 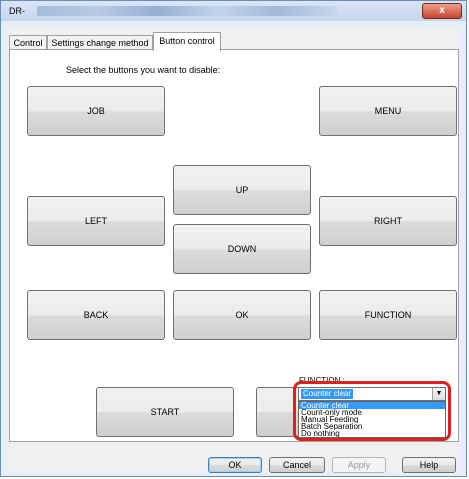 What do you see at coordinates (17, 11) in the screenshot?
I see `window-title: DR-` at bounding box center [17, 11].